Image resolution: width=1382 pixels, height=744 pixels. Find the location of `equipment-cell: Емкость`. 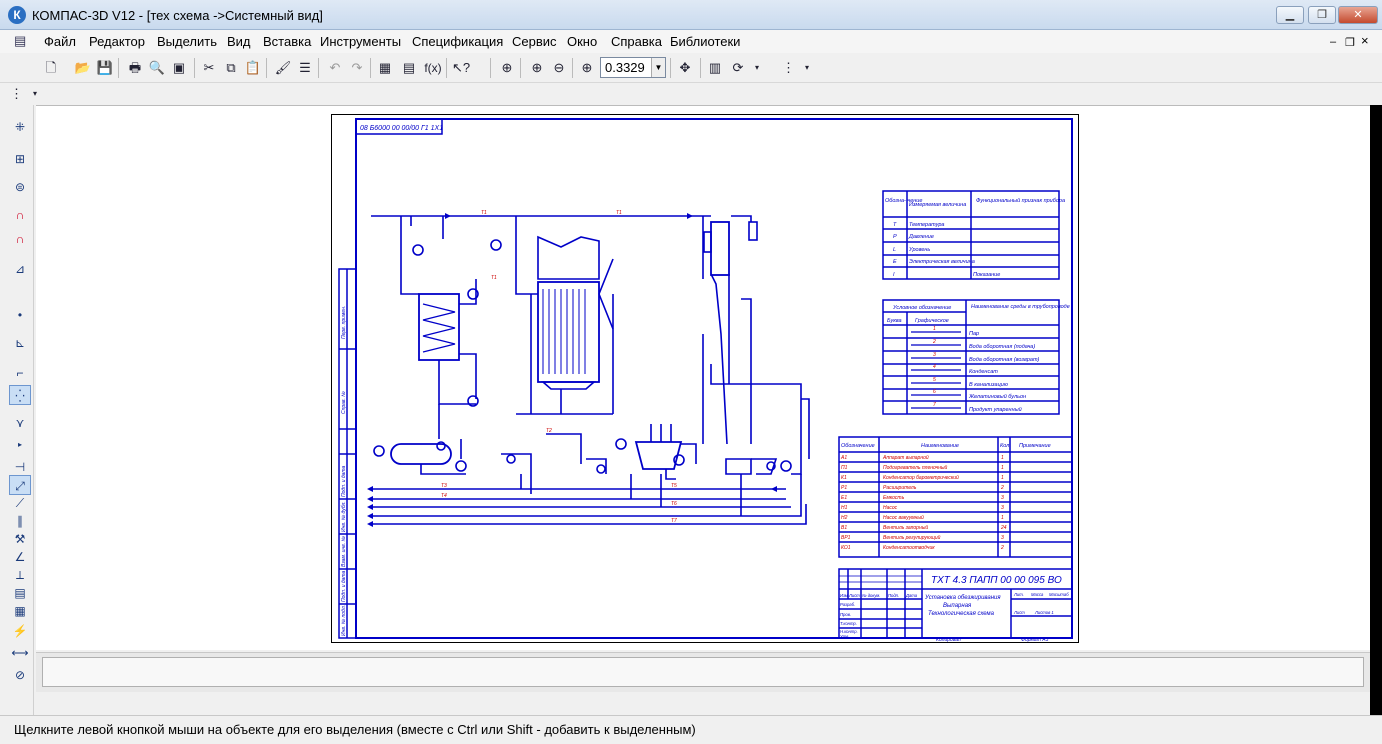

equipment-cell: Емкость is located at coordinates (894, 498).